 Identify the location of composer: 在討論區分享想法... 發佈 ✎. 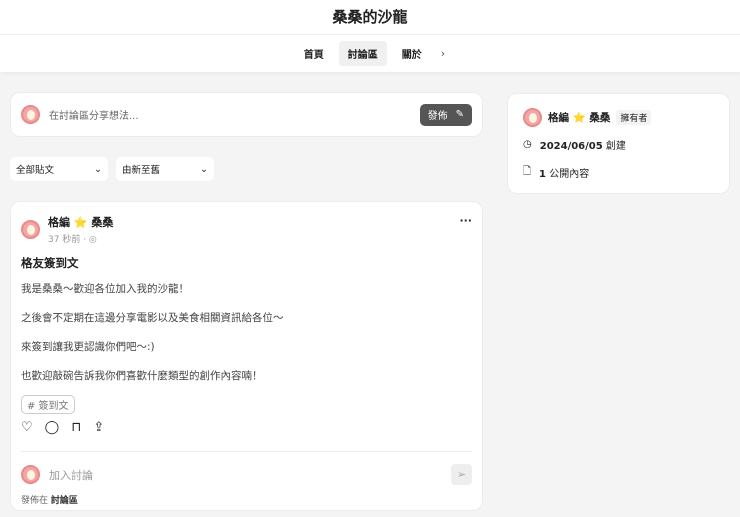
(246, 114).